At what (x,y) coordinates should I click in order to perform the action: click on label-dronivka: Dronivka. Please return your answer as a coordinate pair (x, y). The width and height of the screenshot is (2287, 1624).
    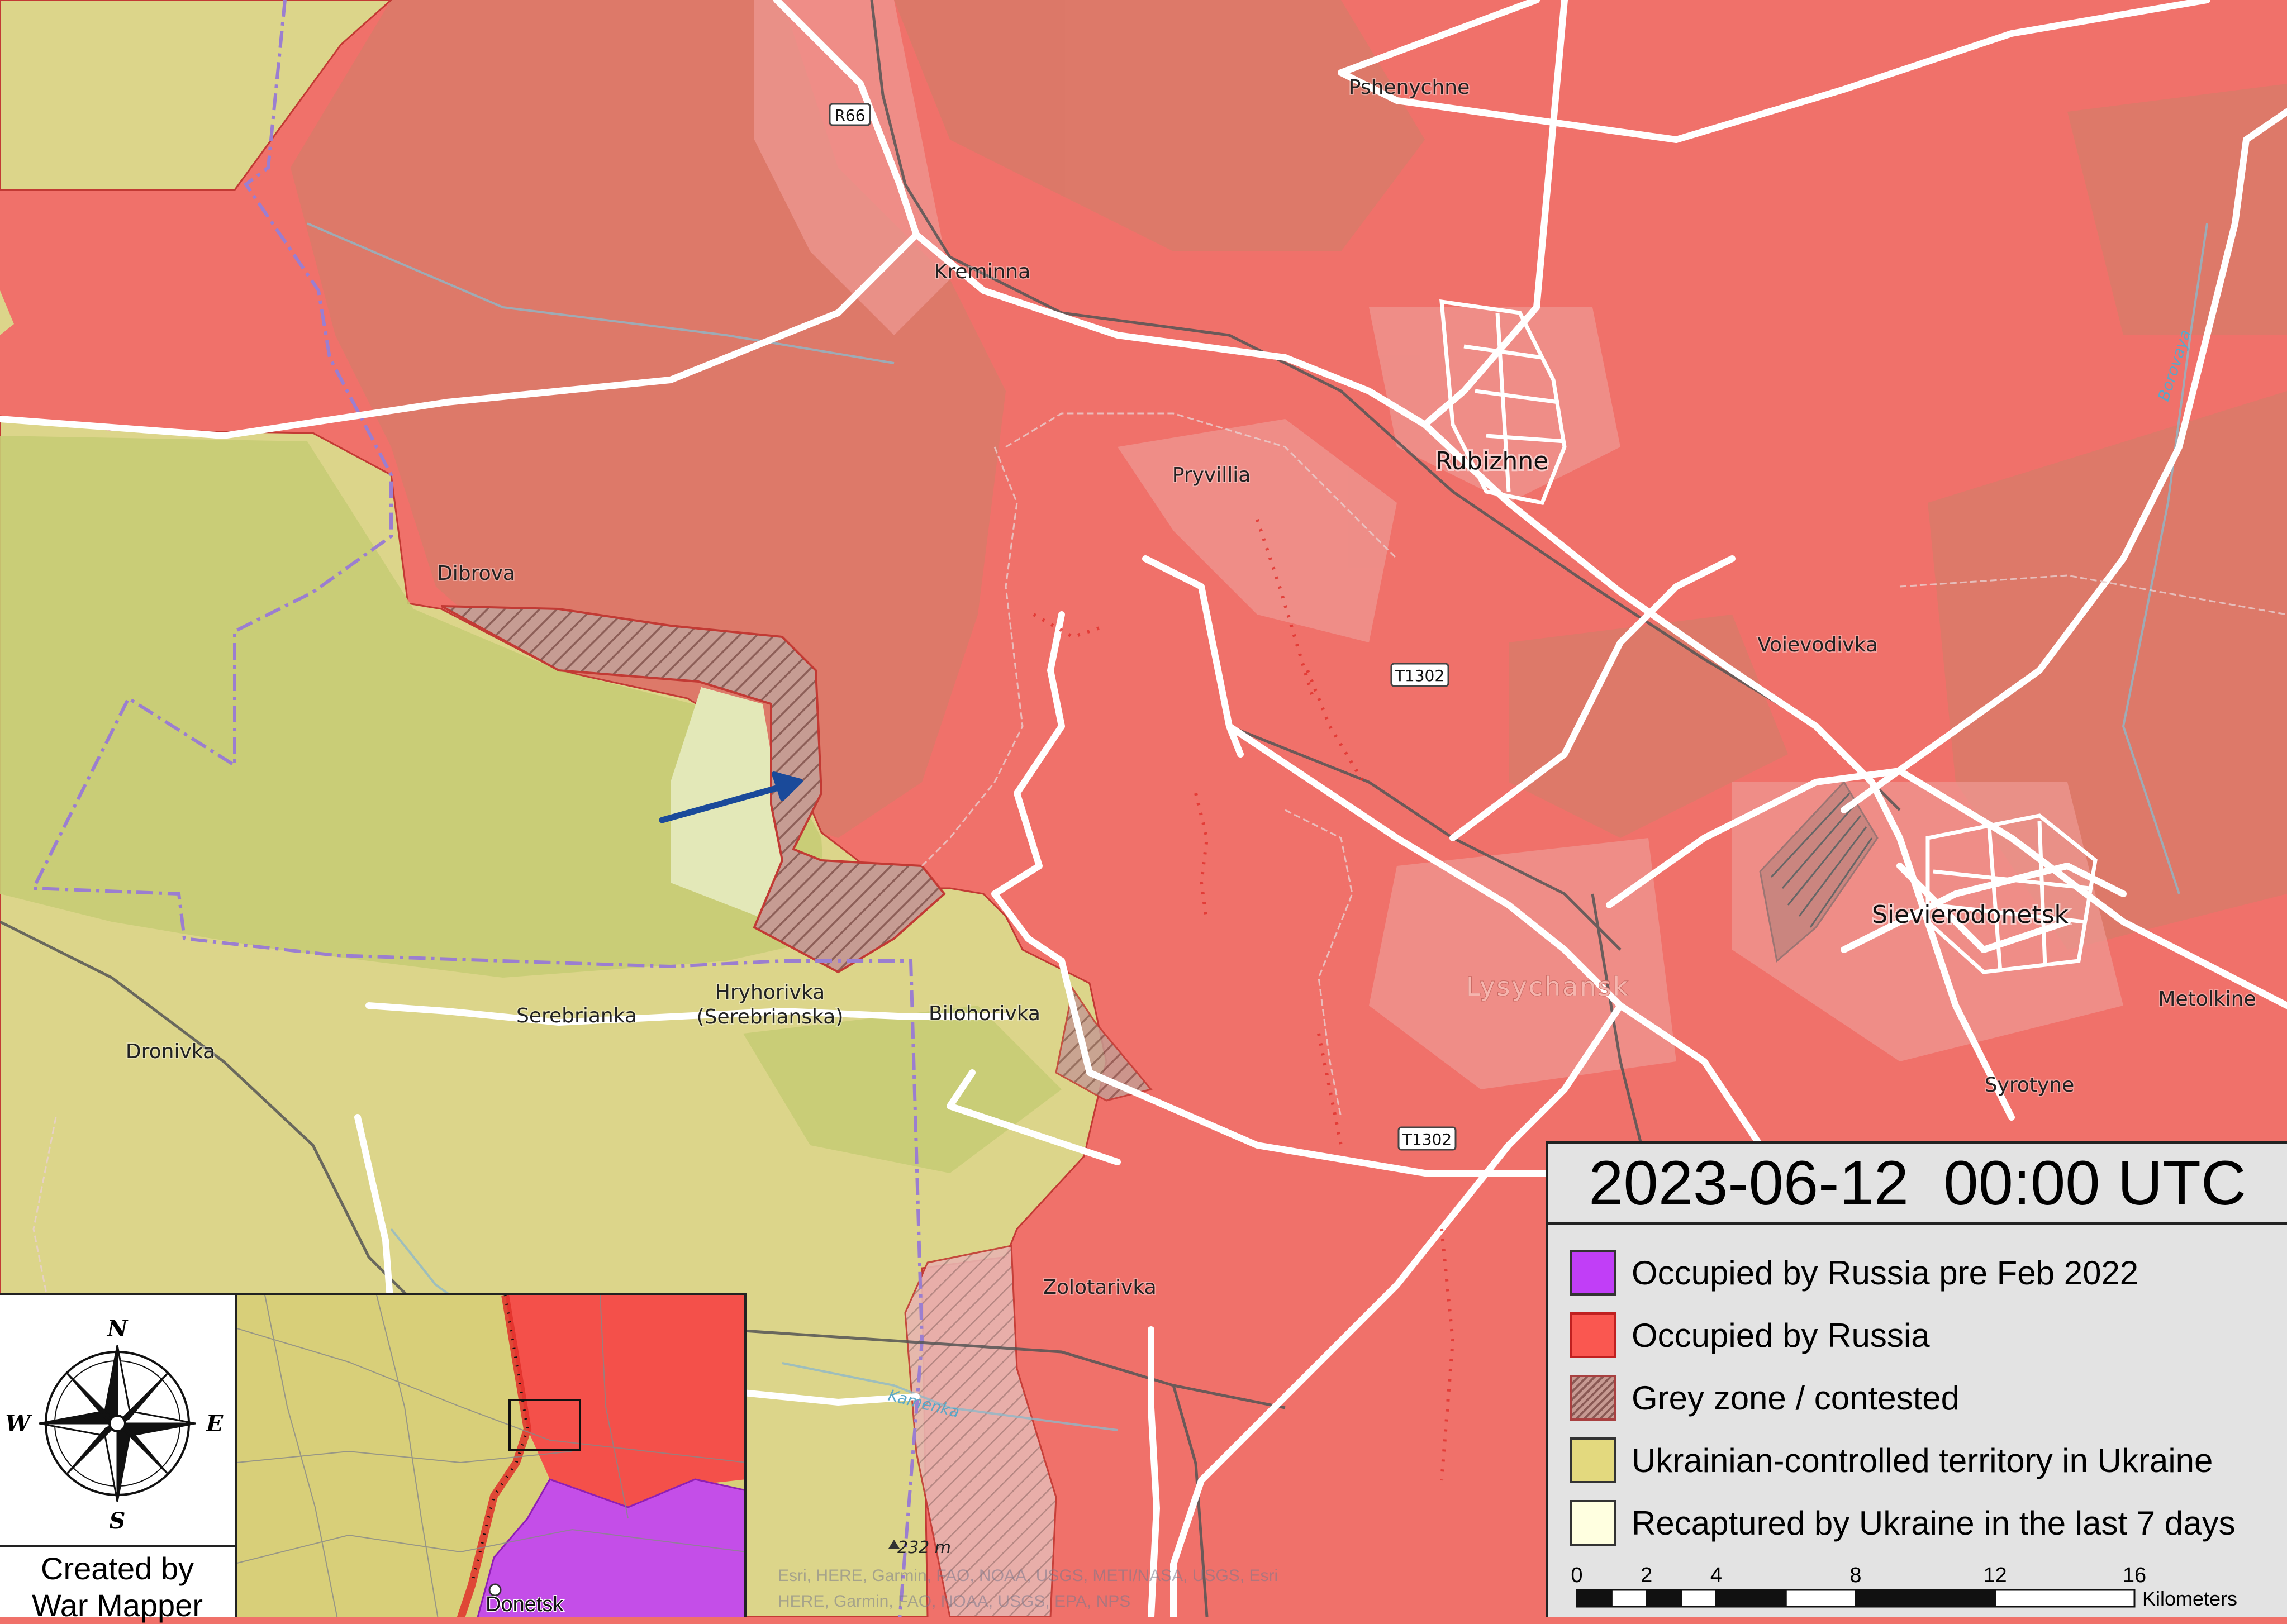
    Looking at the image, I should click on (170, 1051).